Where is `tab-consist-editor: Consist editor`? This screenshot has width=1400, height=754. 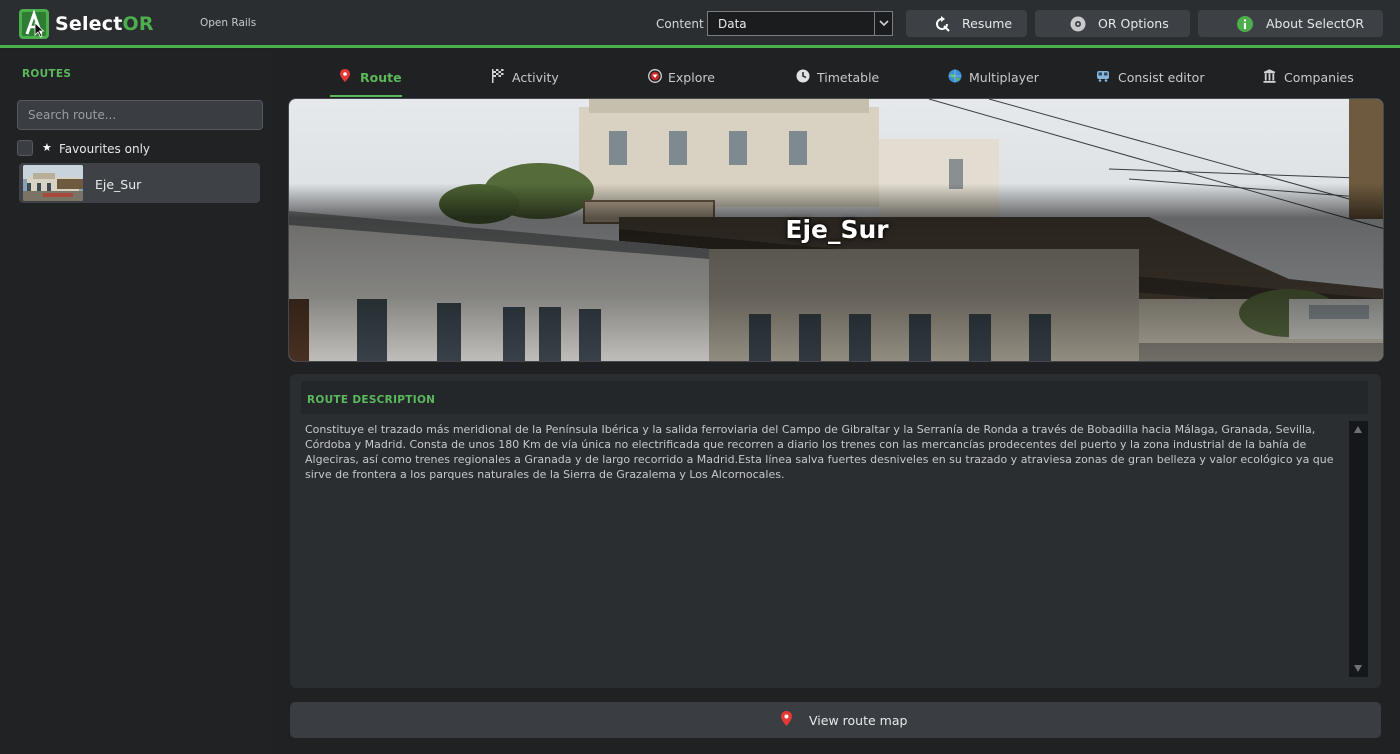 tab-consist-editor: Consist editor is located at coordinates (1151, 81).